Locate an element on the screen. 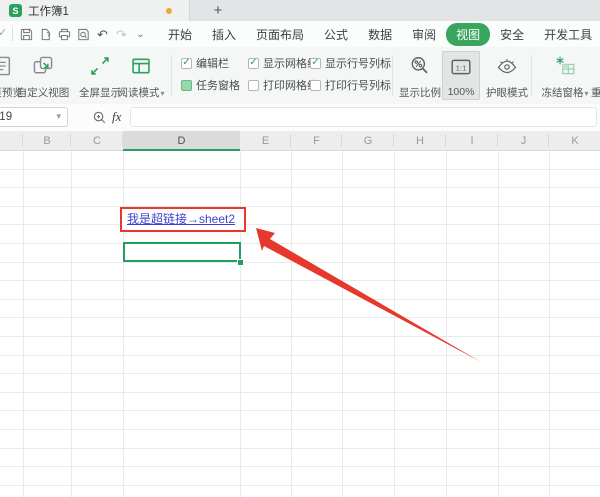 Image resolution: width=600 pixels, height=497 pixels. column-header-j: J is located at coordinates (523, 140).